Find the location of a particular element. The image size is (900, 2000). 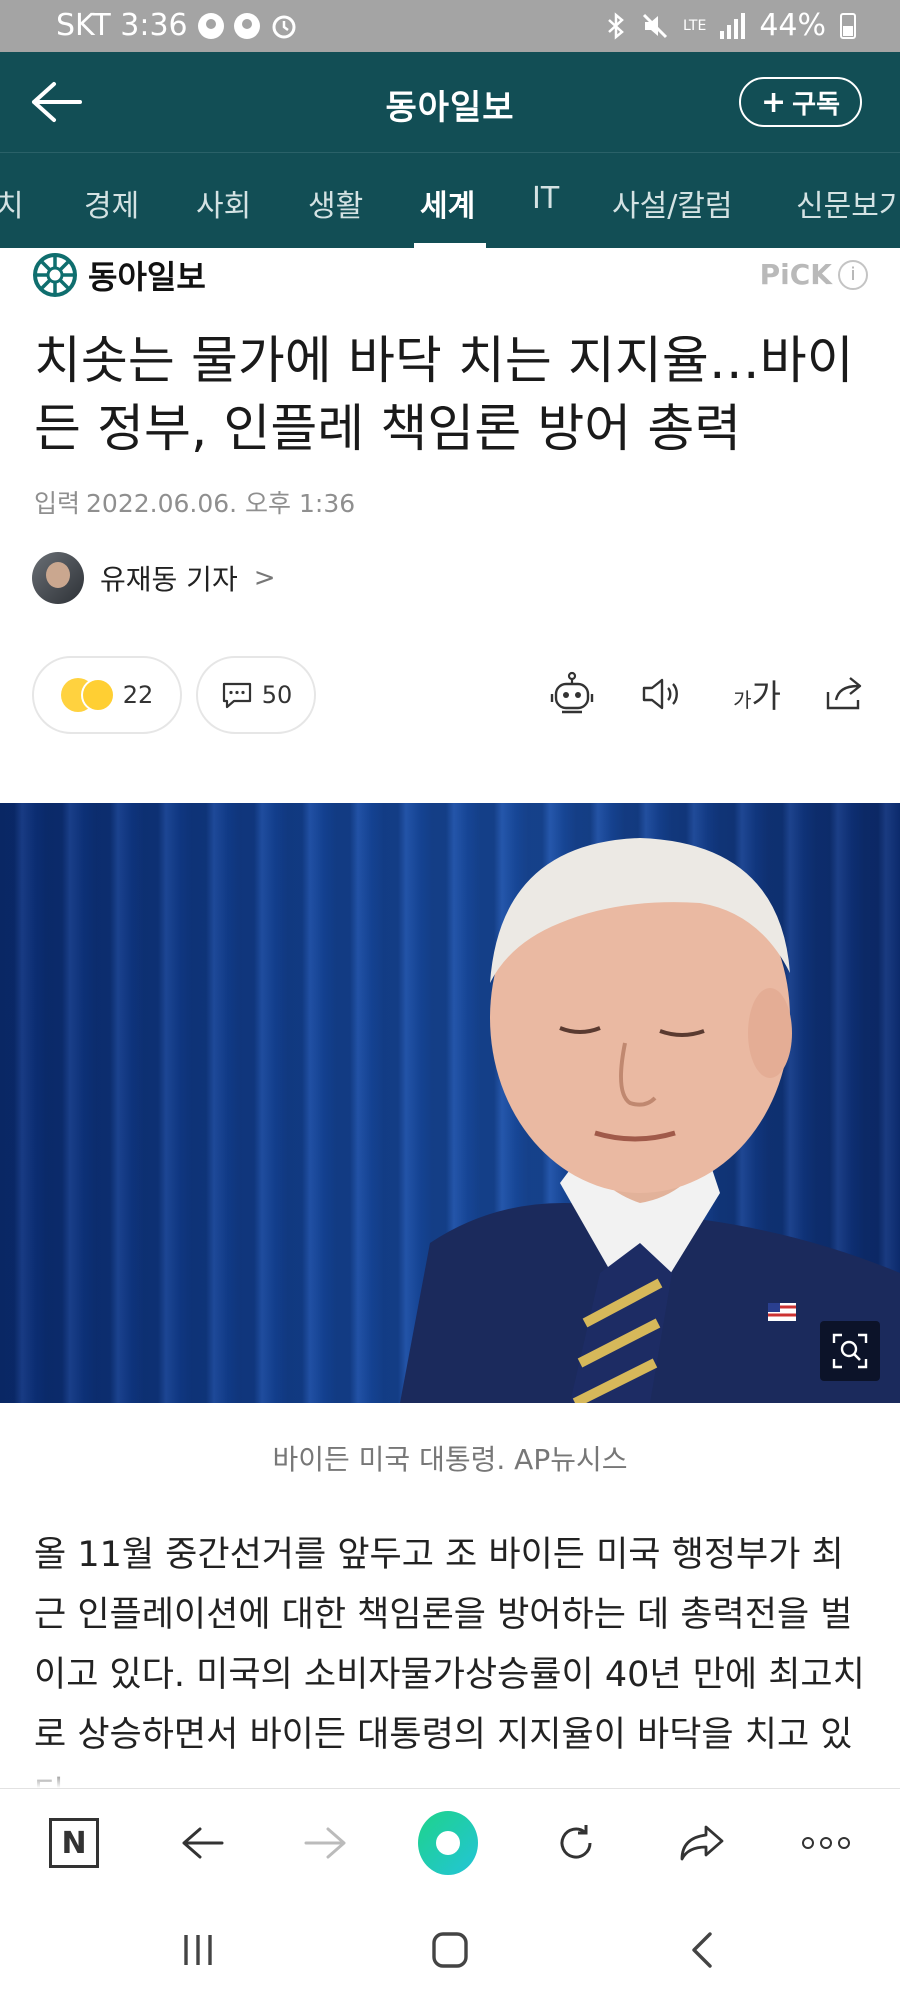

share-arrow-icon is located at coordinates (702, 1843).